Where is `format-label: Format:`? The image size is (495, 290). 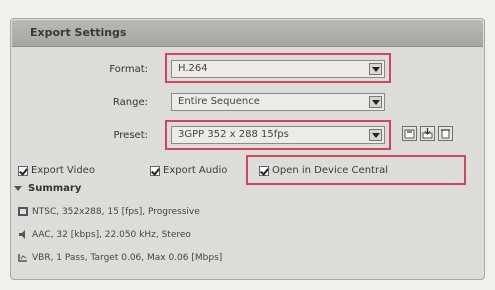 format-label: Format: is located at coordinates (128, 69).